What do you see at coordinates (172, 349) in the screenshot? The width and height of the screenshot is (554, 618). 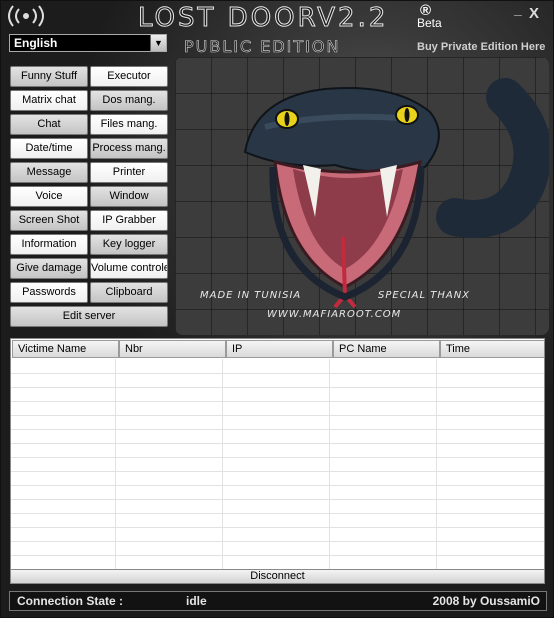 I see `column-header-nbr: Nbr` at bounding box center [172, 349].